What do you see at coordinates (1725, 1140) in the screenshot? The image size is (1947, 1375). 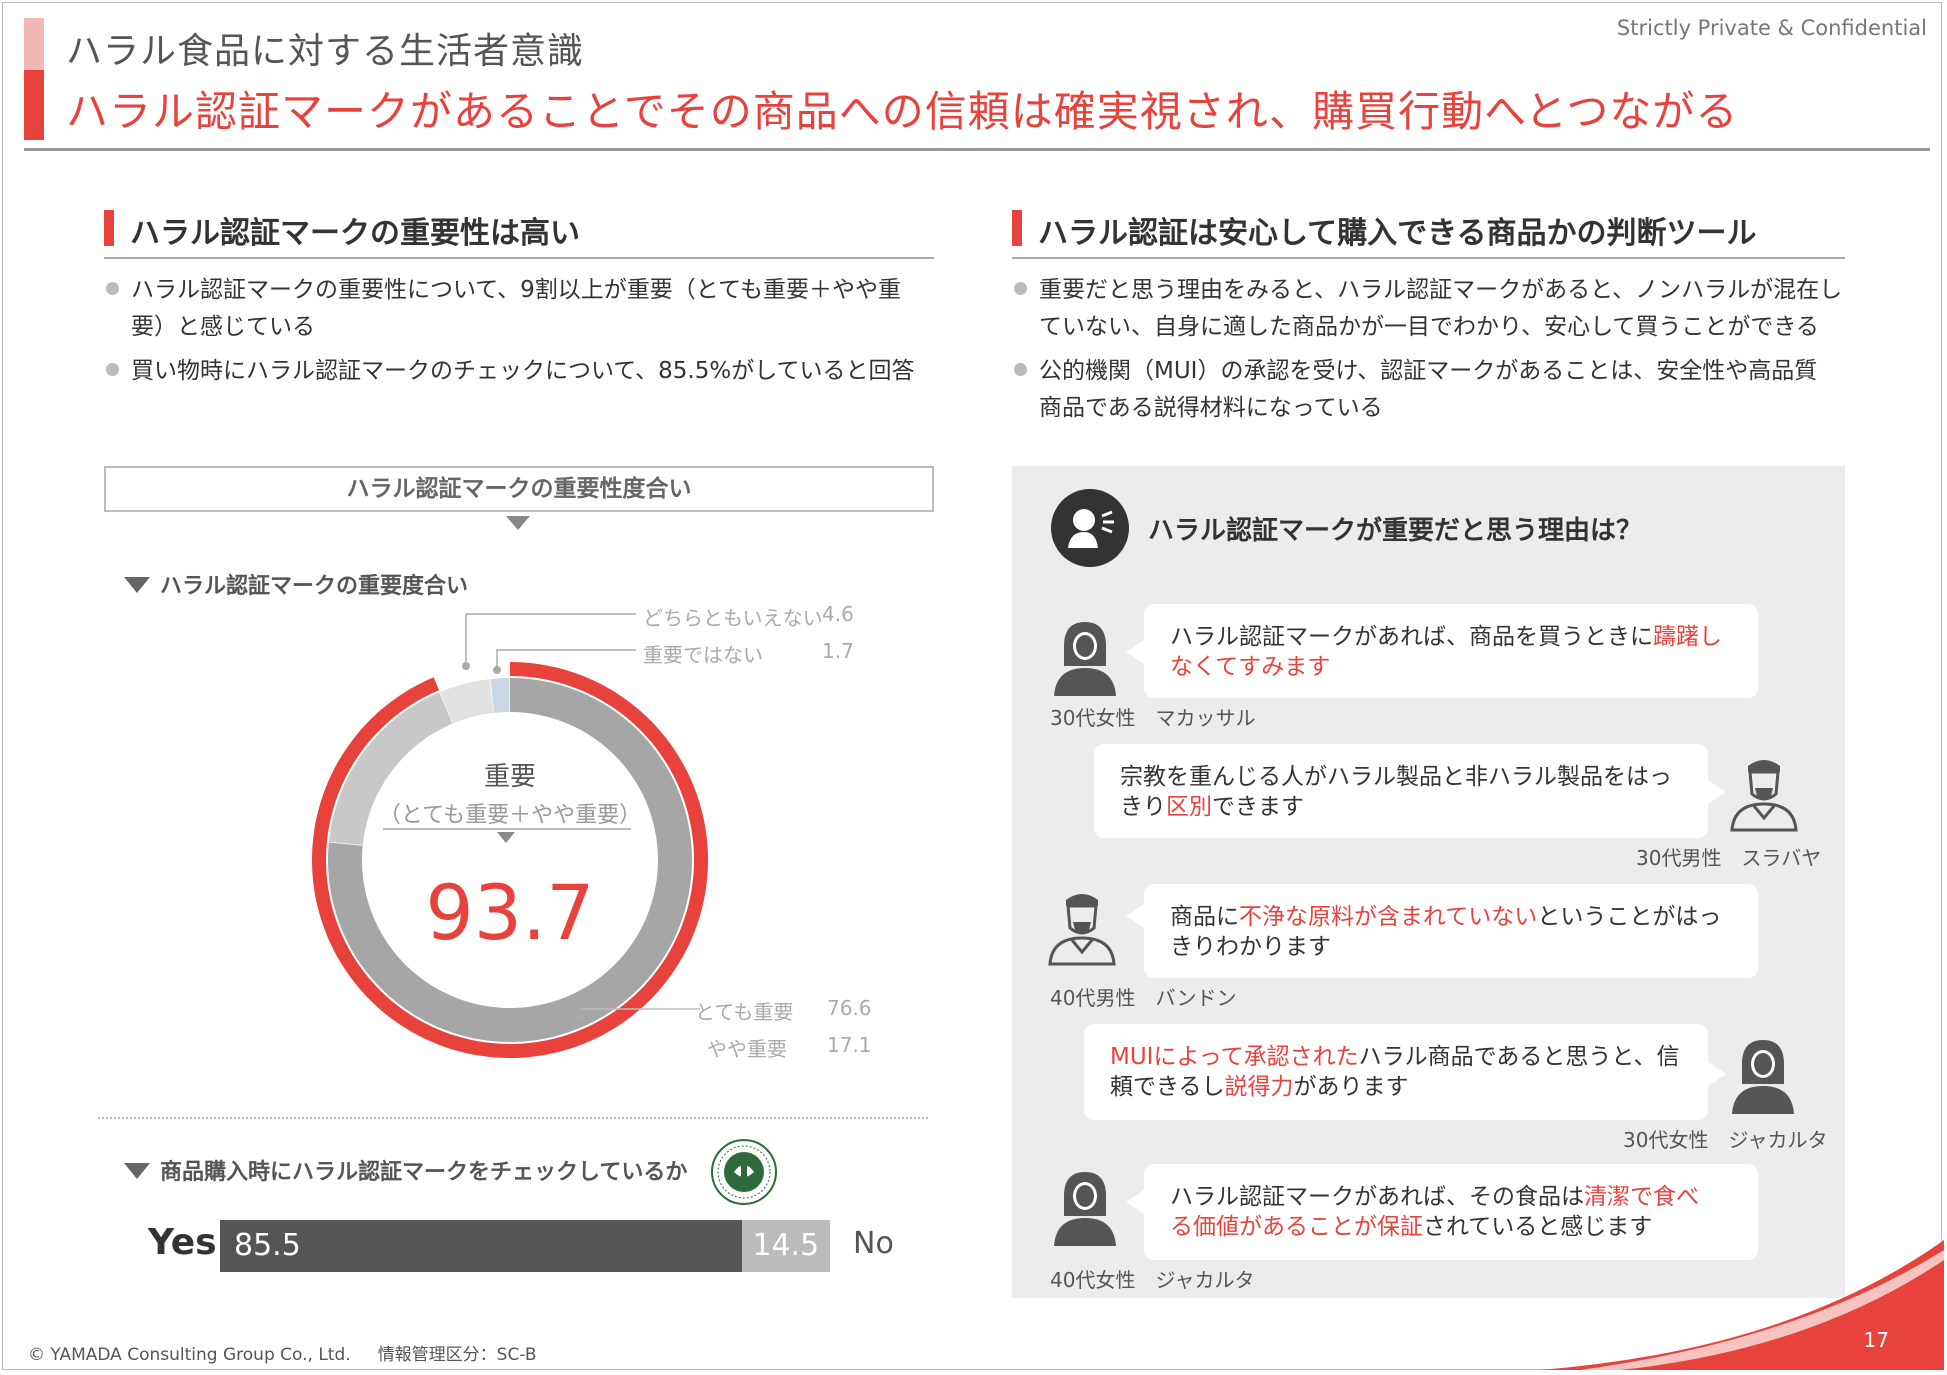 I see `respondent-4: 30代女性 ジャカルタ` at bounding box center [1725, 1140].